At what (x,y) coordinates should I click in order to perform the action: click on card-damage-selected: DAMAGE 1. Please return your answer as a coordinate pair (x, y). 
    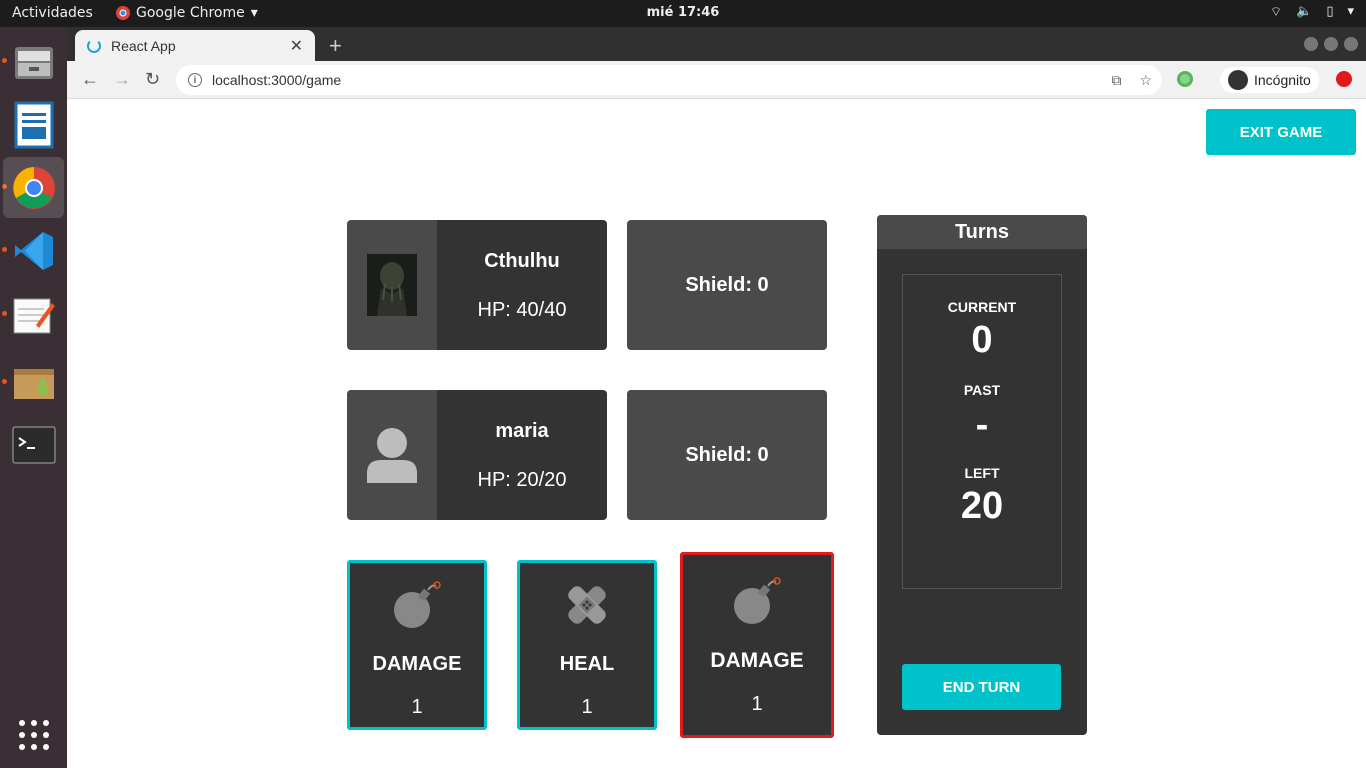
    Looking at the image, I should click on (757, 645).